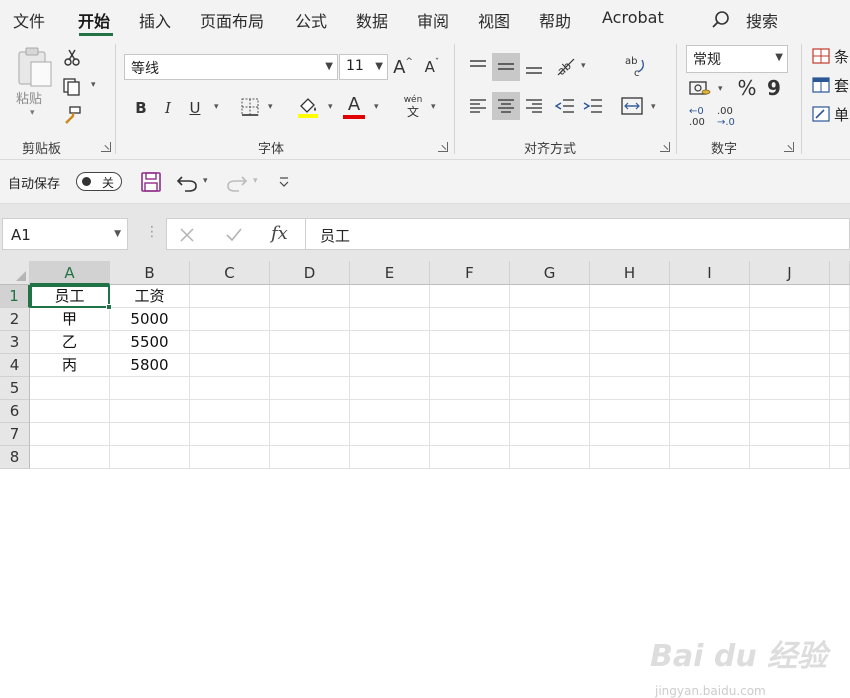 The image size is (850, 698). I want to click on borders-icon, so click(250, 107).